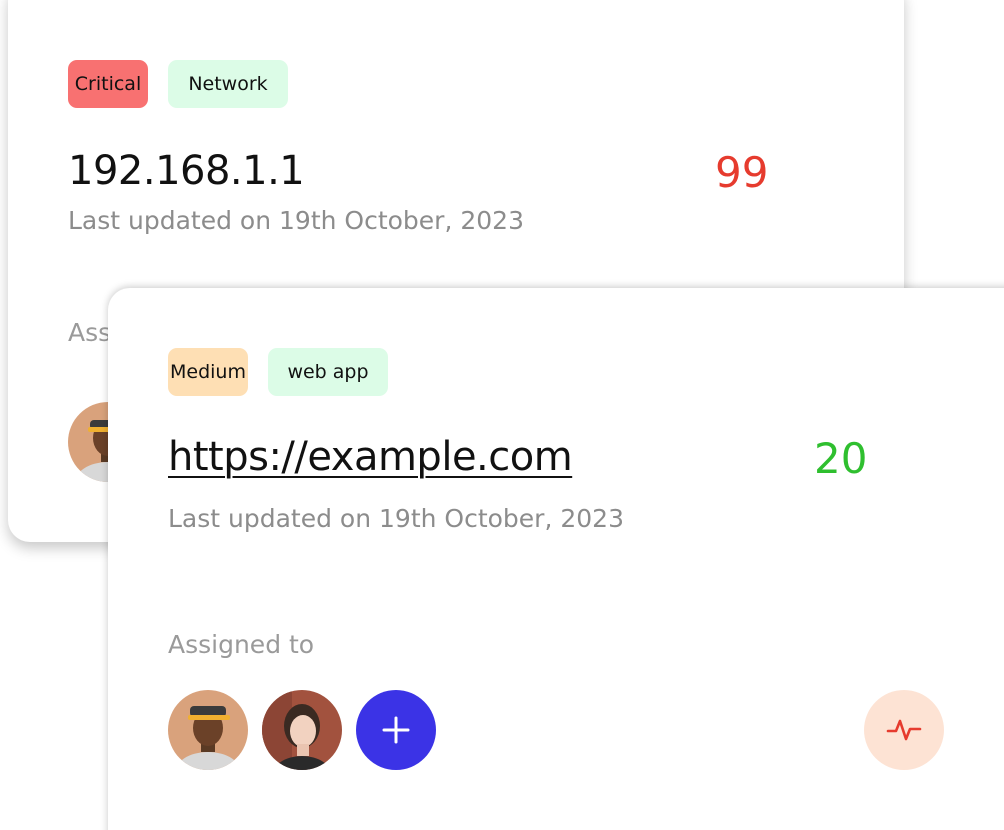 The image size is (1004, 830). I want to click on plus-icon, so click(396, 730).